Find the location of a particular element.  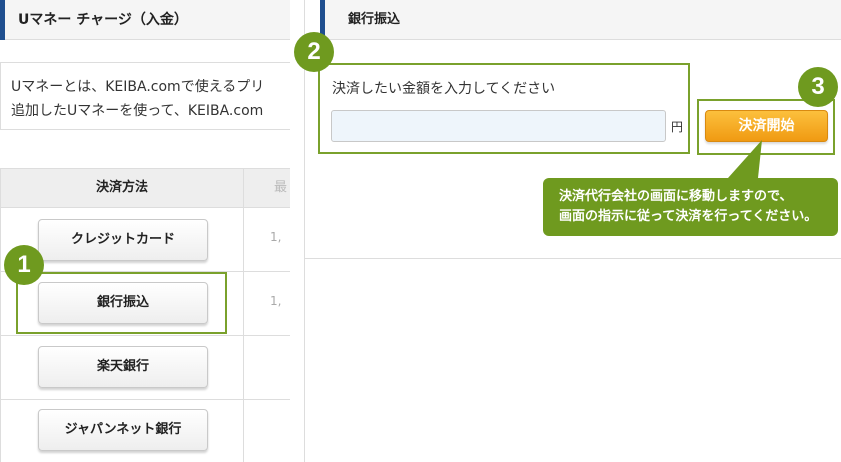

intro-line-2: 追加したUマネーを使って、KEIBA.com is located at coordinates (137, 111).